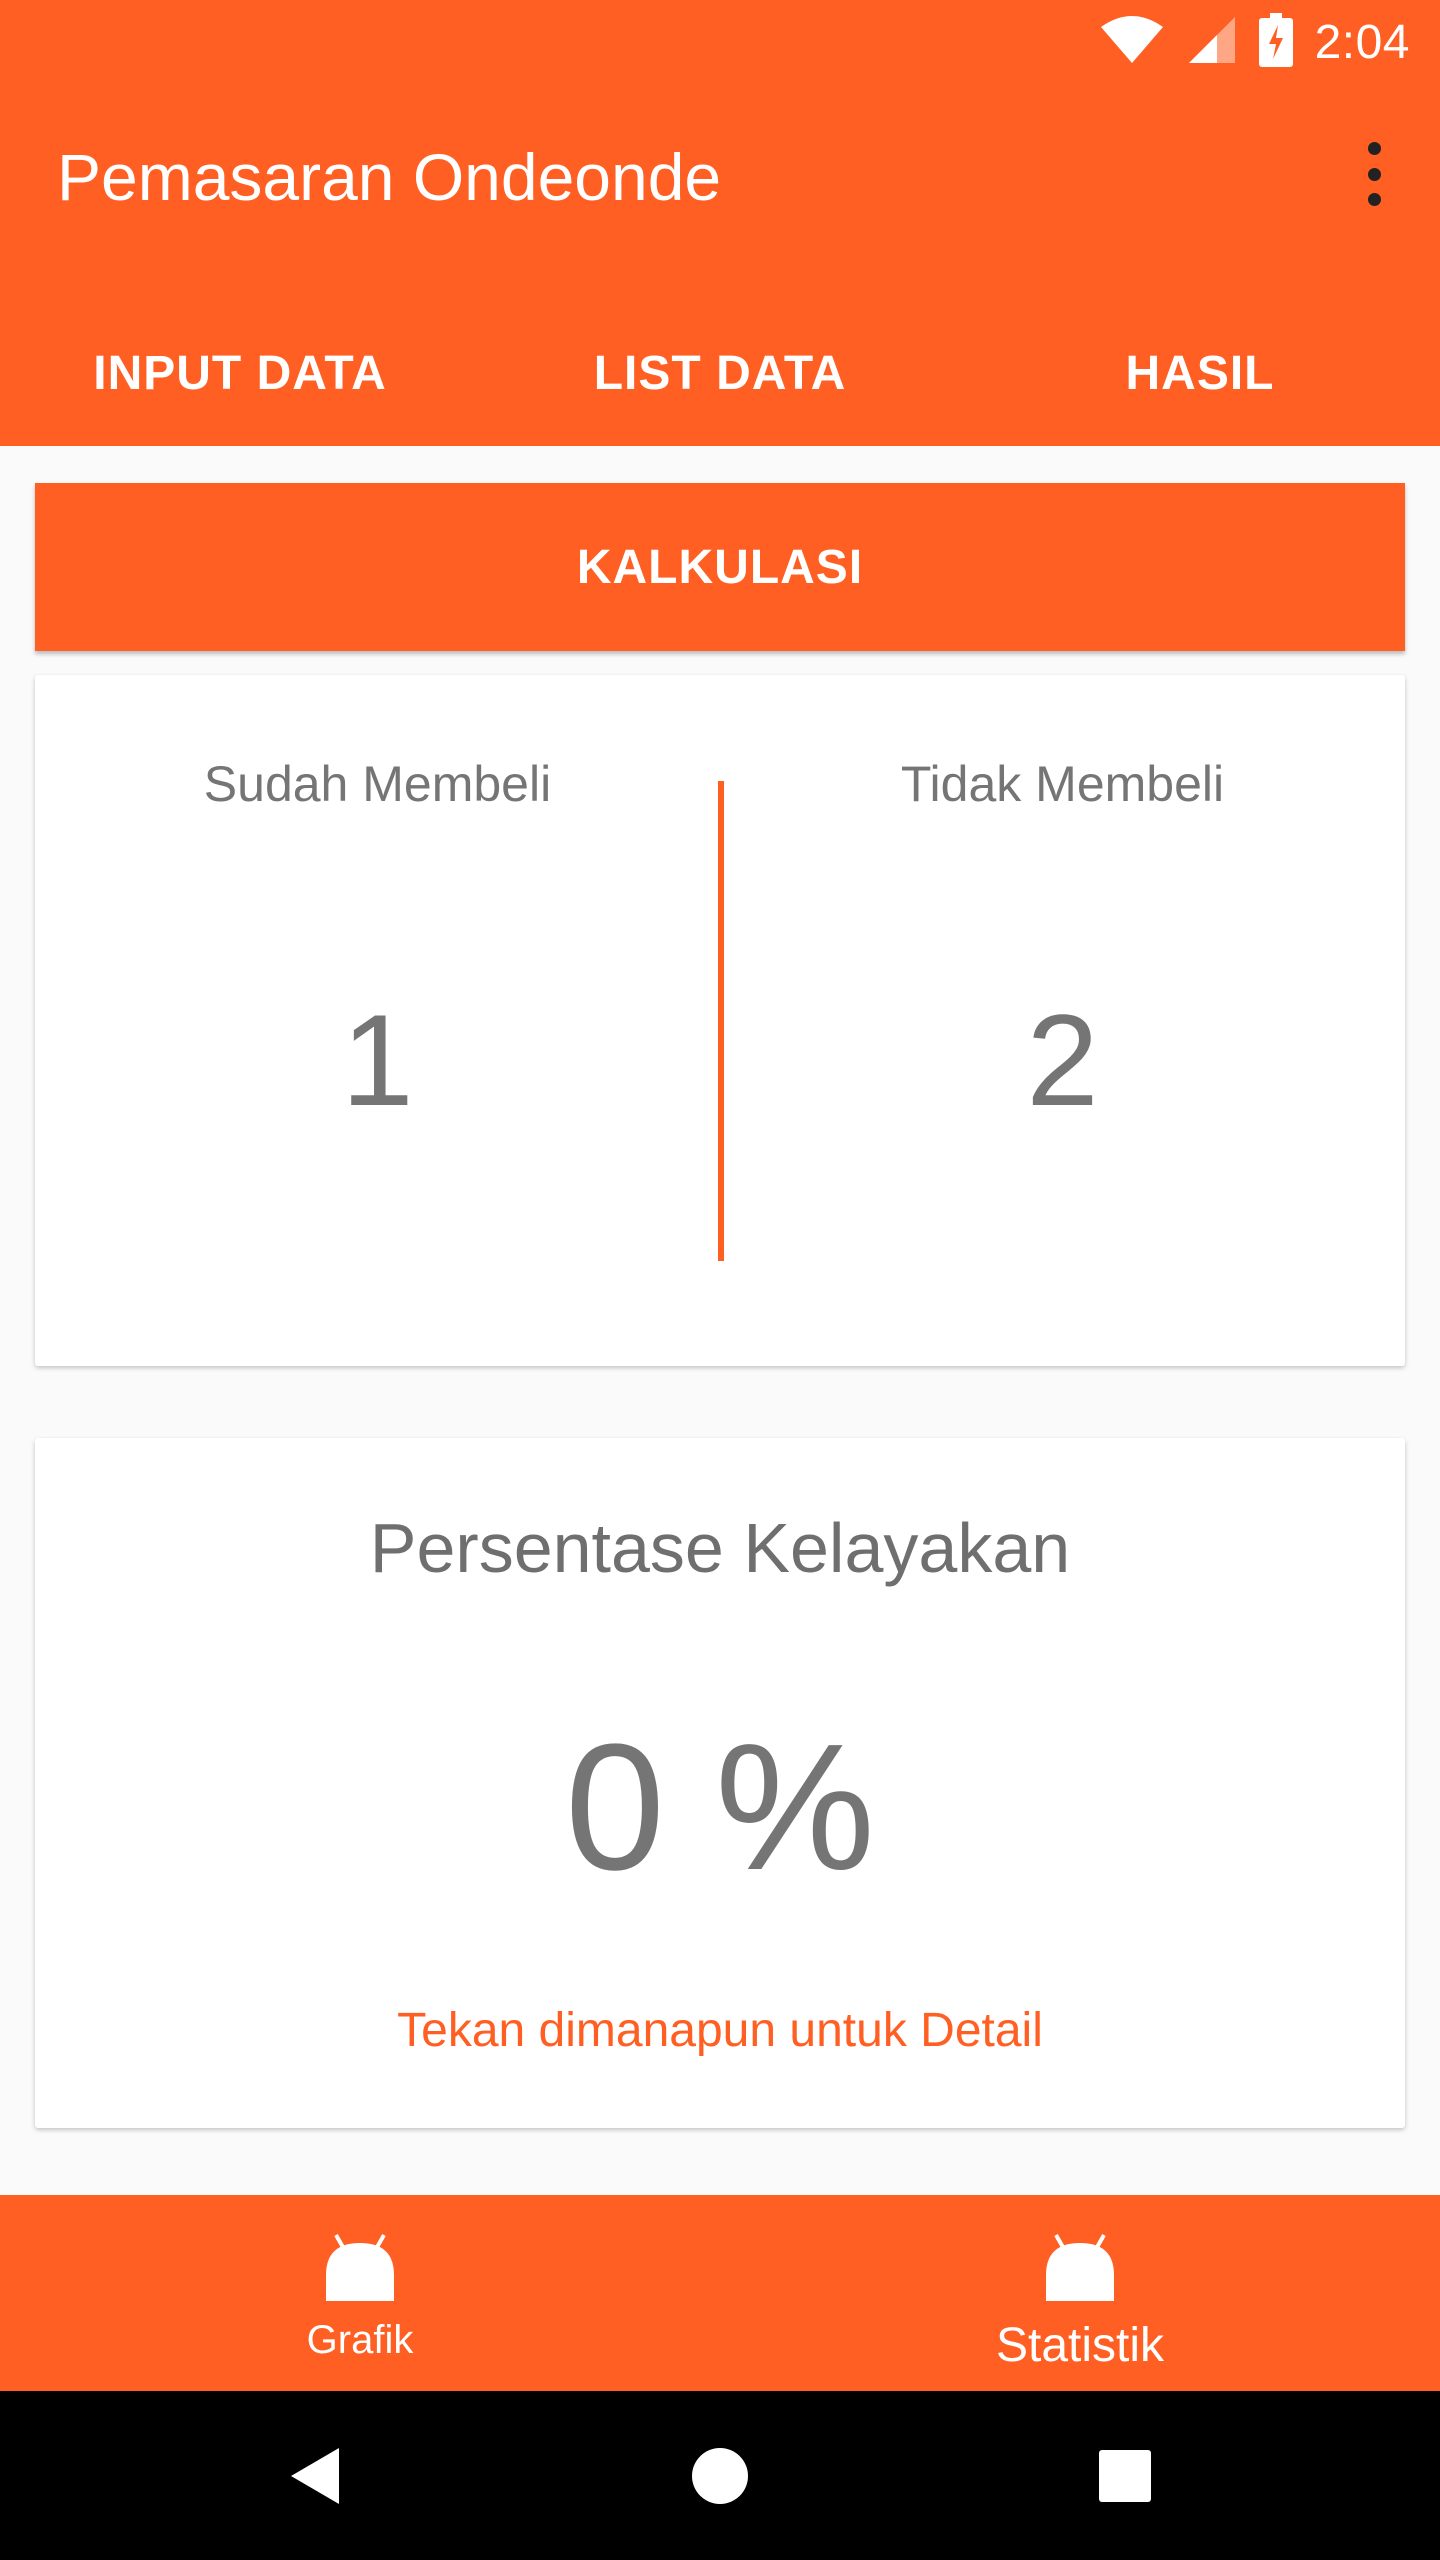  I want to click on tab-bar: INPUT DATA LIST DATA HASIL, so click(720, 373).